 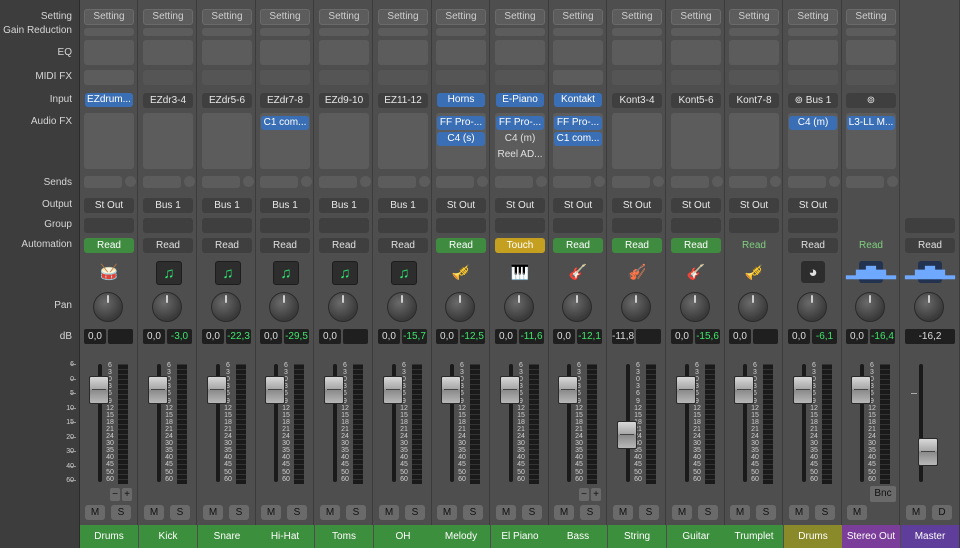 I want to click on volume-db-display: -11,8, so click(x=623, y=336).